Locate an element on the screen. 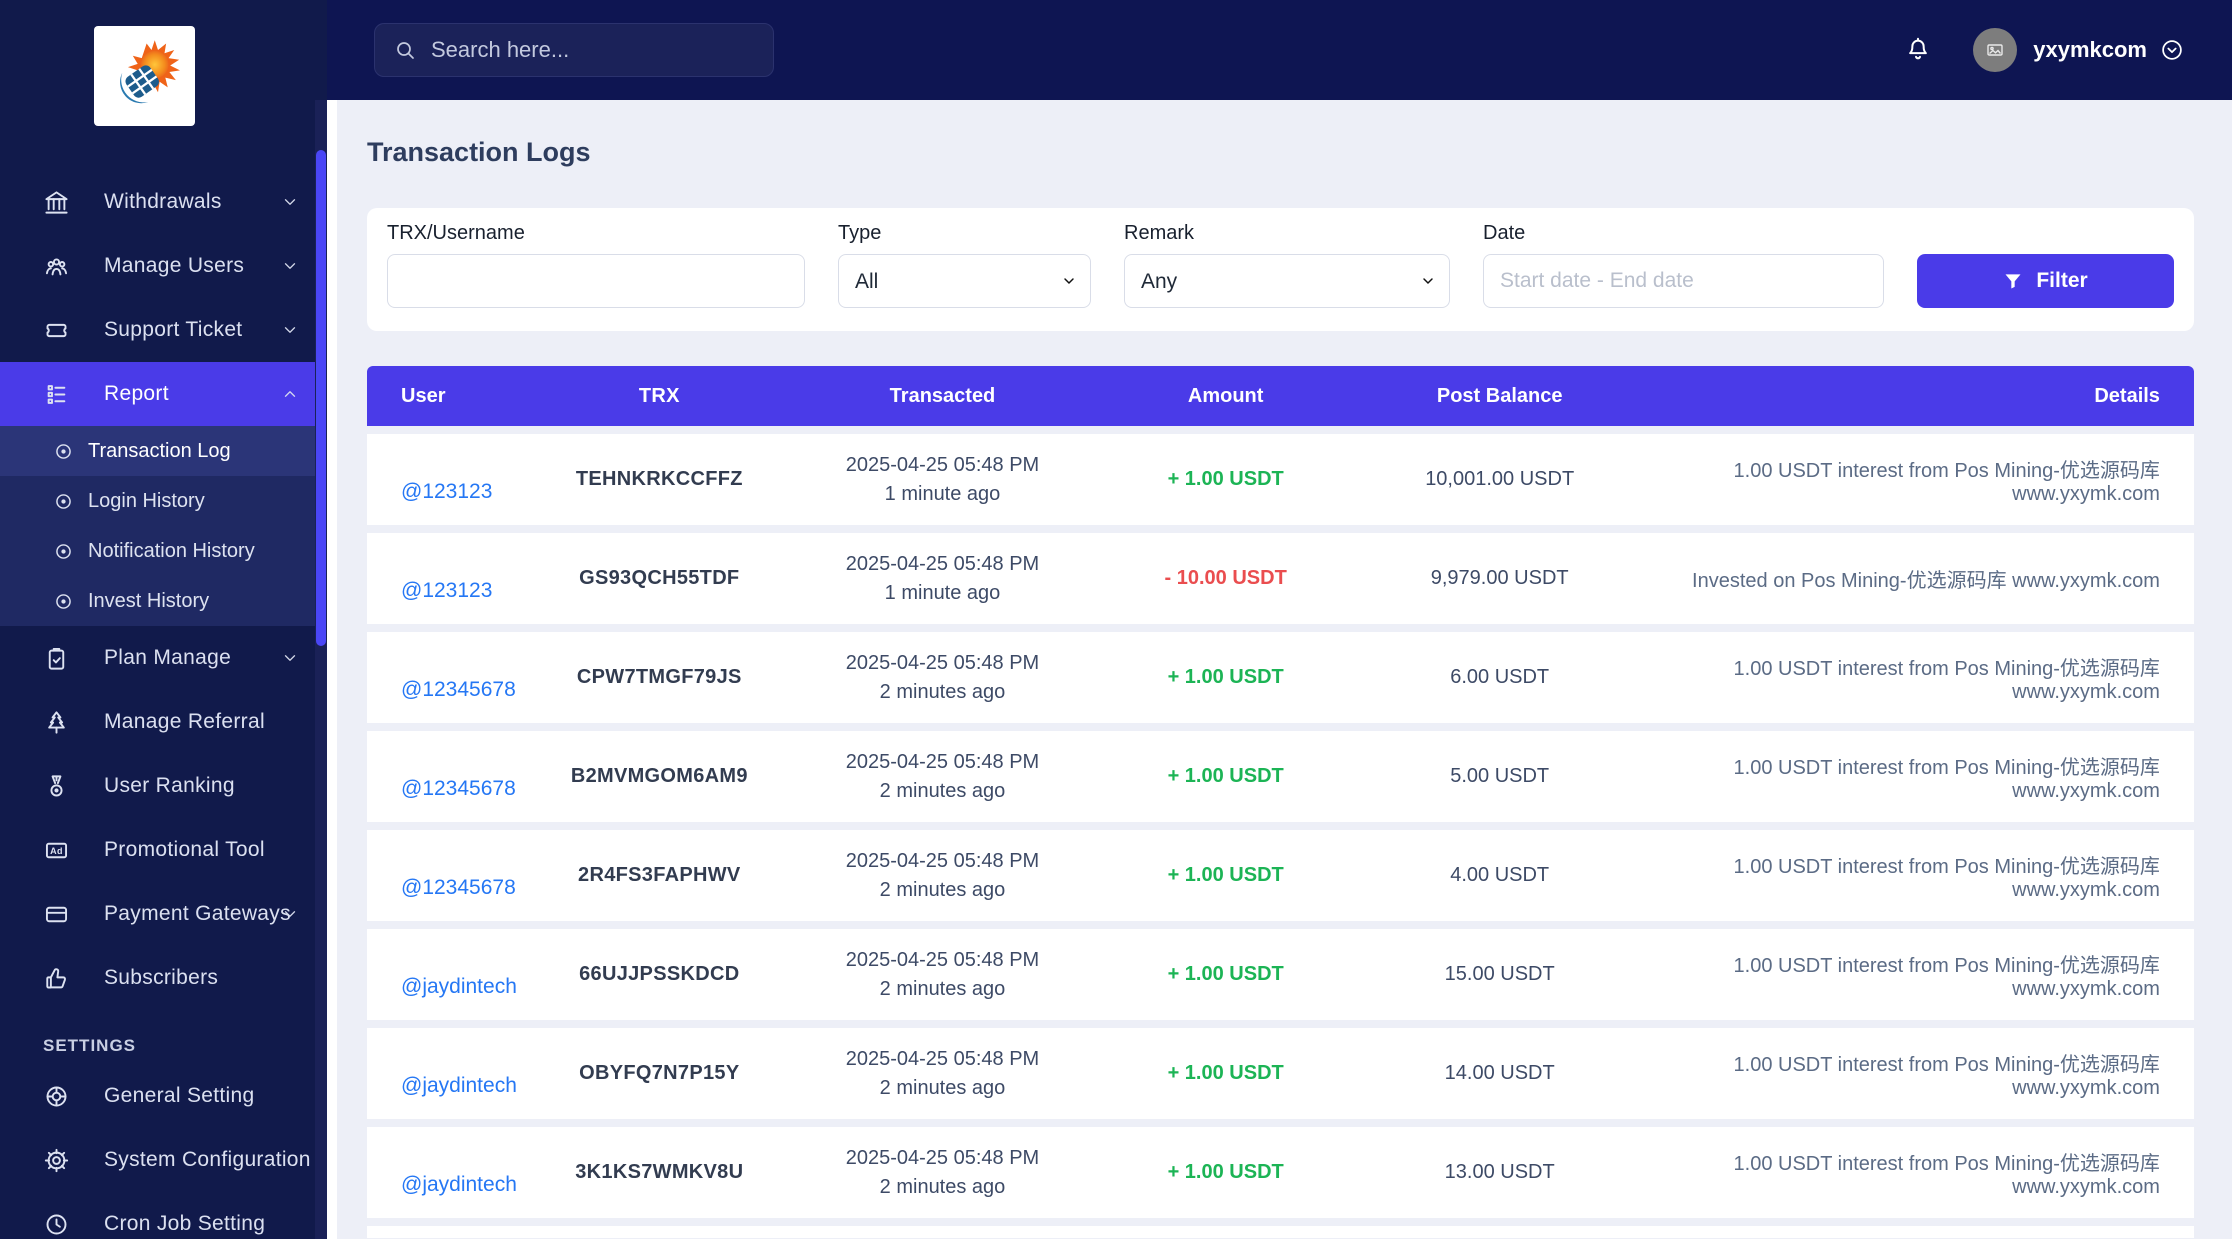 This screenshot has height=1239, width=2232. sidebar-item-payment-gateways: Payment Gateways is located at coordinates (163, 914).